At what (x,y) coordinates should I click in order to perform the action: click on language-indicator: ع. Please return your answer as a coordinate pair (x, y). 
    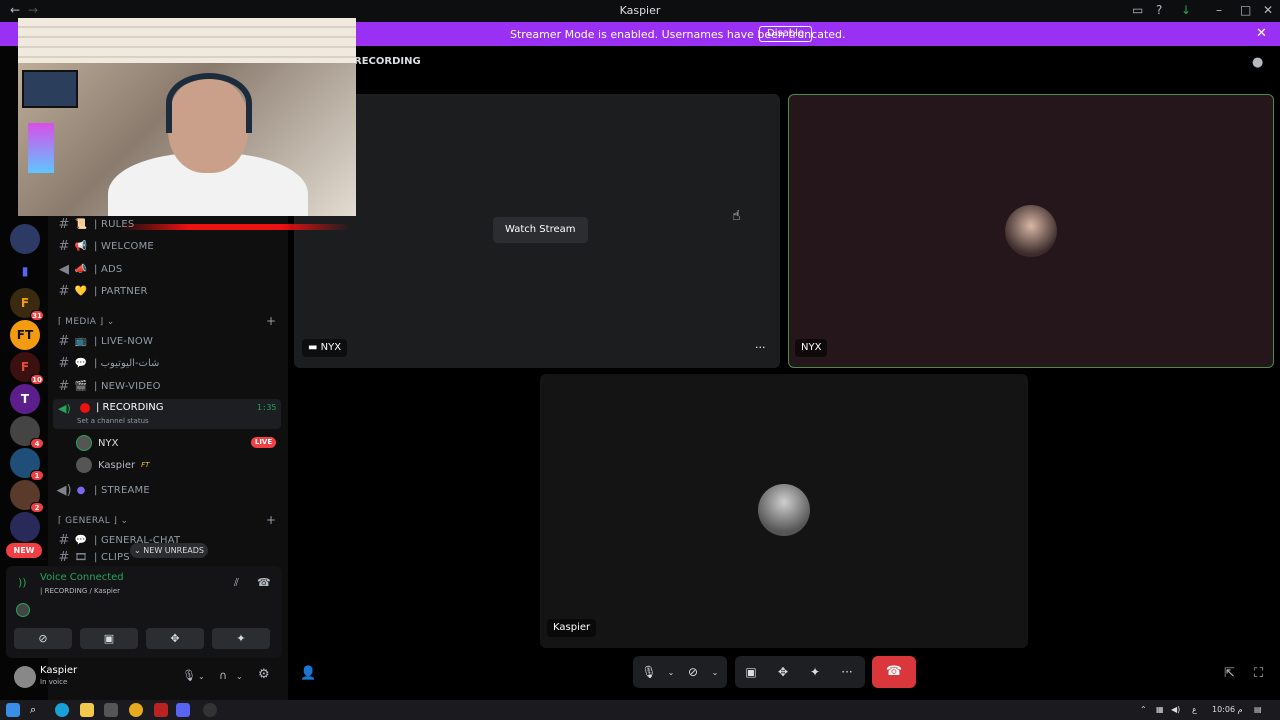
    Looking at the image, I should click on (1194, 709).